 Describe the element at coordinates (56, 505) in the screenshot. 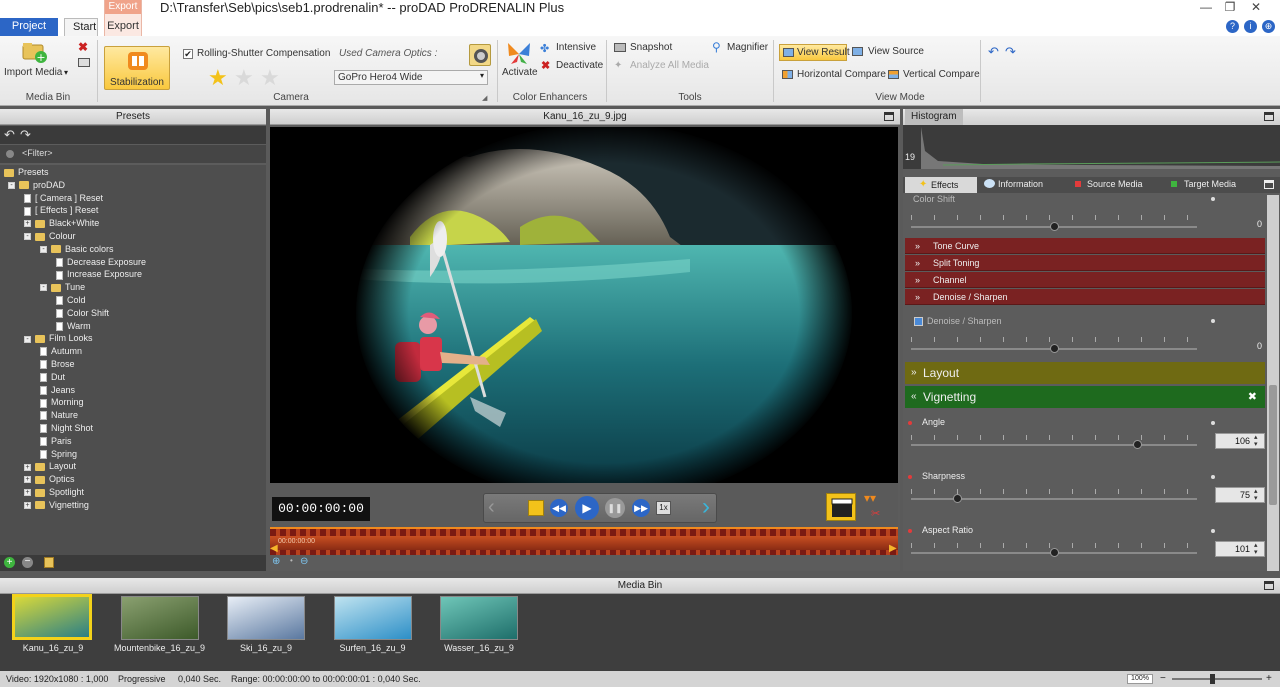

I see `tree-item: + Vignetting` at that location.